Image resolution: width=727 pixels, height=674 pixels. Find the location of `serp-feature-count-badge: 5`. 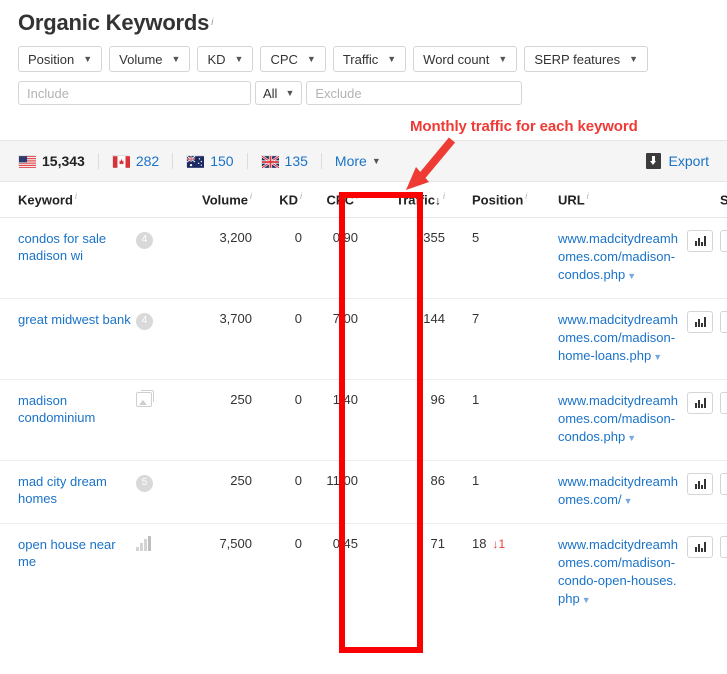

serp-feature-count-badge: 5 is located at coordinates (144, 483).